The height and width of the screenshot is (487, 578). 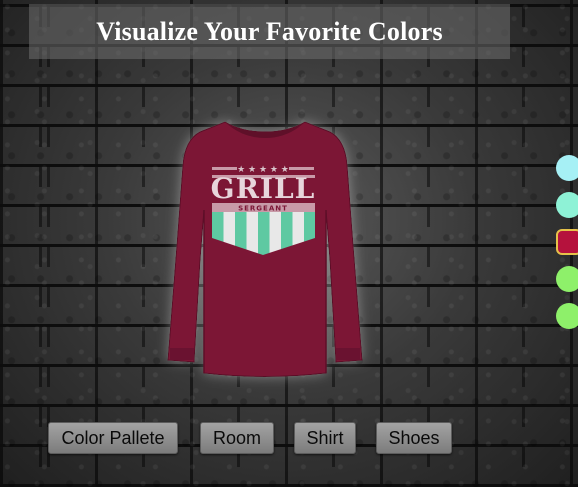 What do you see at coordinates (567, 168) in the screenshot?
I see `color-swatch-light-cyan` at bounding box center [567, 168].